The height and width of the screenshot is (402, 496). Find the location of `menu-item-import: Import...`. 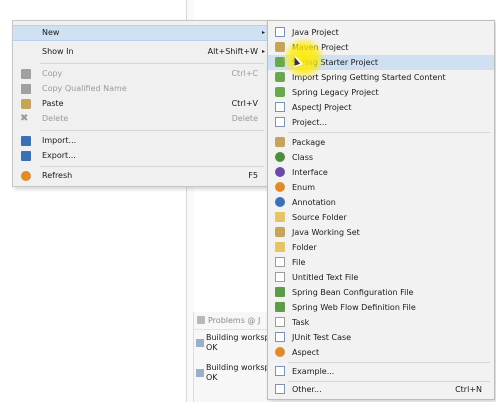

menu-item-import: Import... is located at coordinates (140, 141).